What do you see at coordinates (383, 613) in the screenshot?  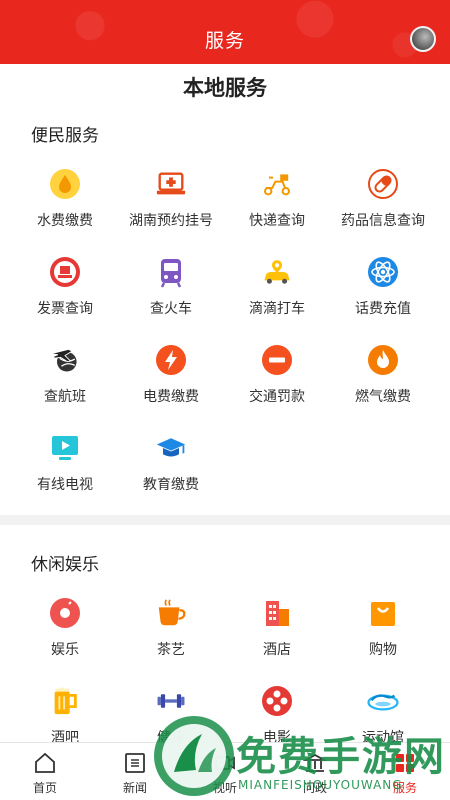 I see `shopping-bag-icon` at bounding box center [383, 613].